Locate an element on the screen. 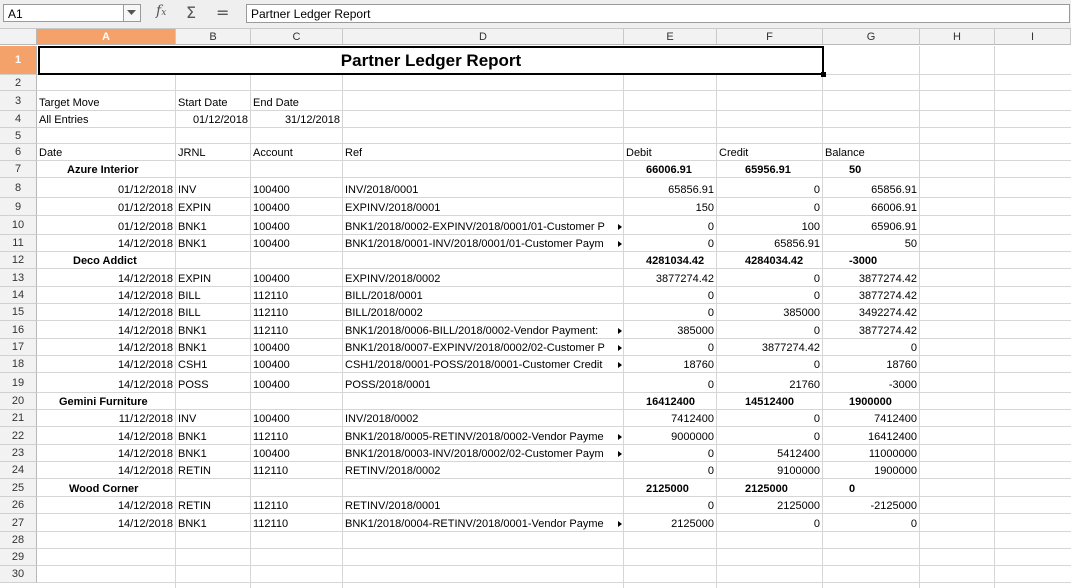 The width and height of the screenshot is (1071, 588). line-account: 112110 is located at coordinates (296, 437).